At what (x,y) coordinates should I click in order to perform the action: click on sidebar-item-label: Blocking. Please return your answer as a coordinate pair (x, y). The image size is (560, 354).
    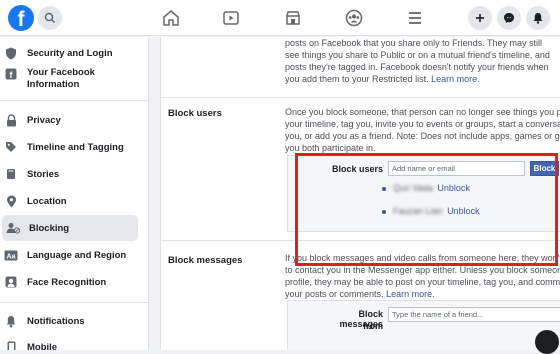
    Looking at the image, I should click on (49, 228).